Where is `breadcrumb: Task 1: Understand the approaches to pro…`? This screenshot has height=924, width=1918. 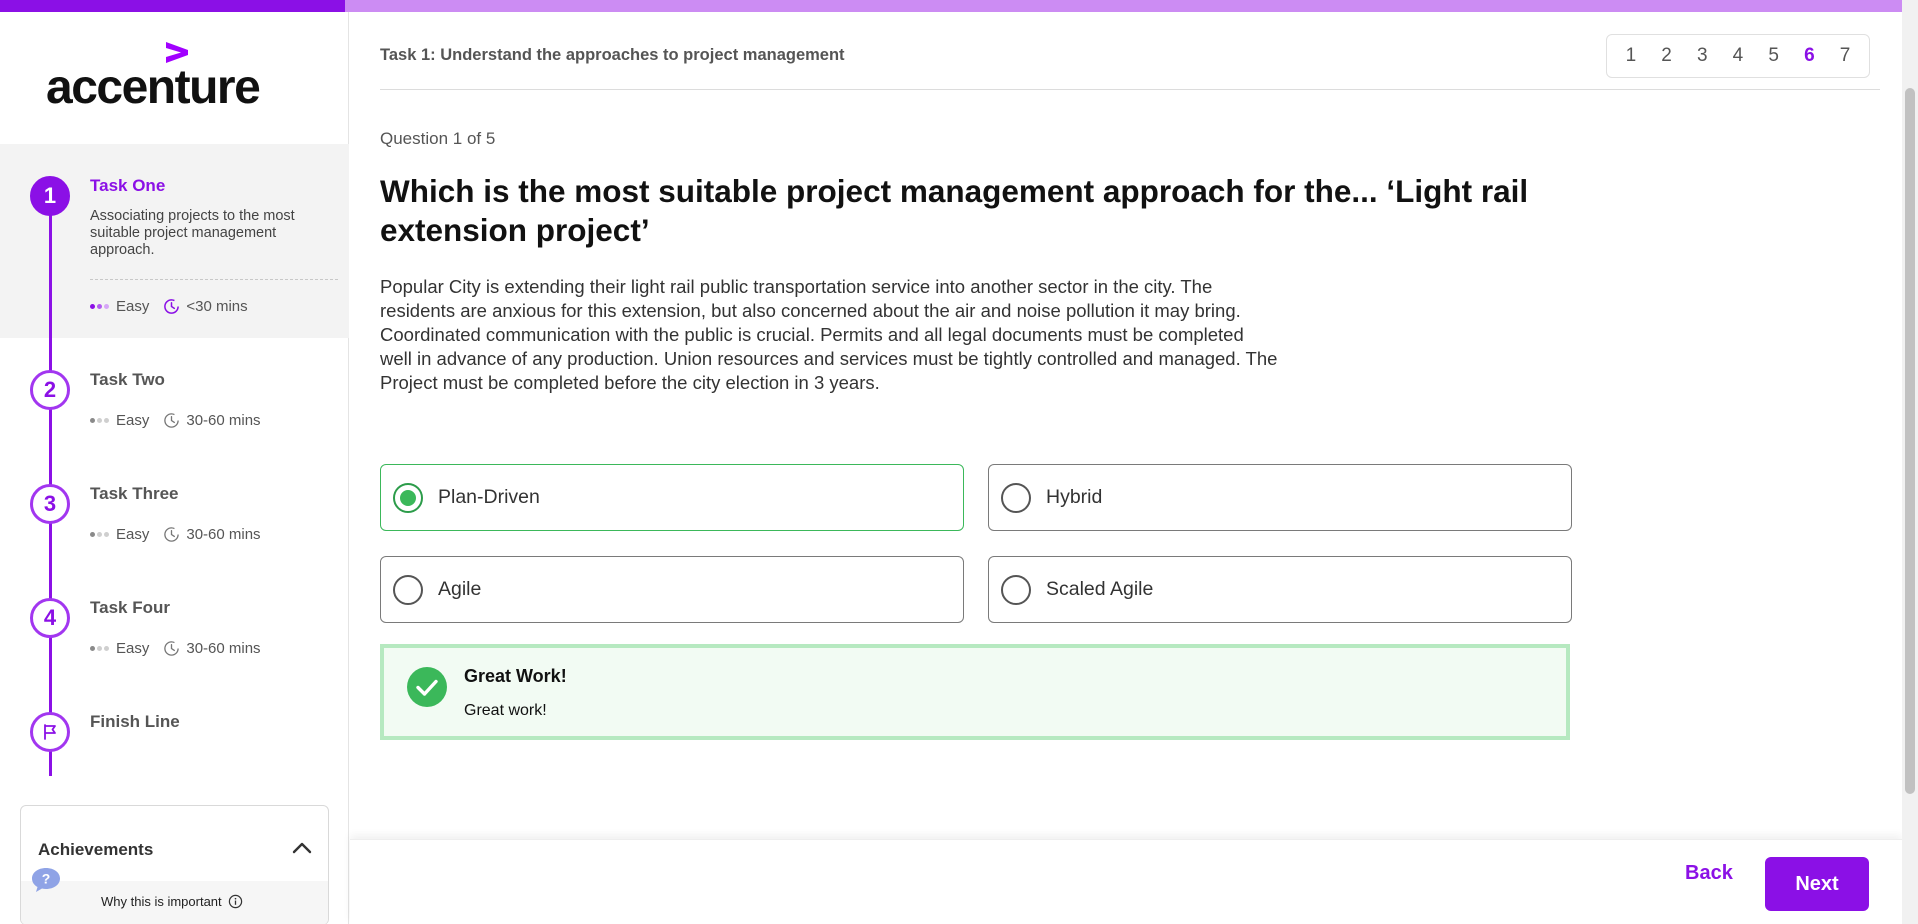
breadcrumb: Task 1: Understand the approaches to pro… is located at coordinates (612, 55).